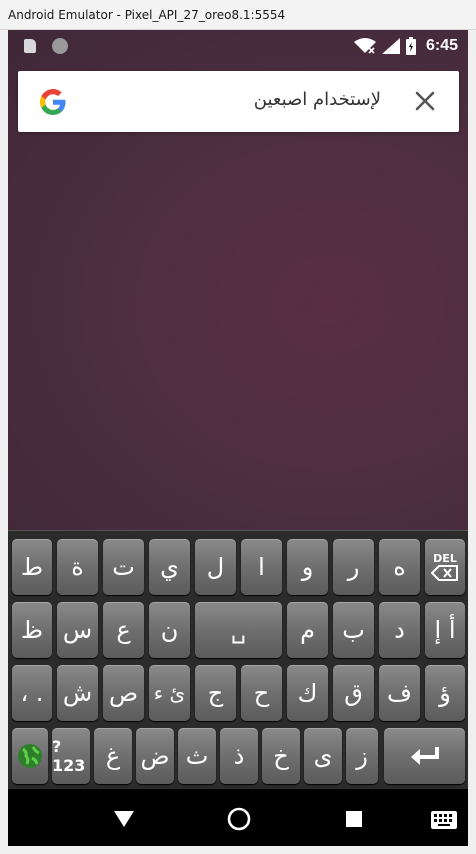 The height and width of the screenshot is (854, 476). Describe the element at coordinates (215, 693) in the screenshot. I see `key-jeem: ج` at that location.